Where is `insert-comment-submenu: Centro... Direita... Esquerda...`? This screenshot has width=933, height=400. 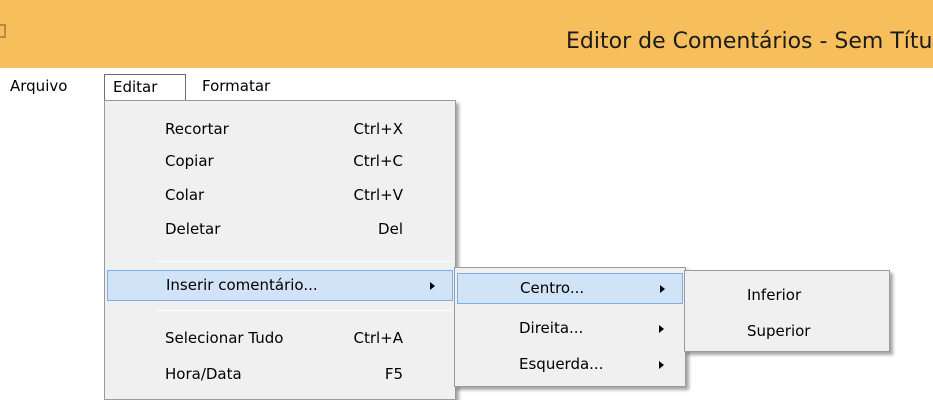
insert-comment-submenu: Centro... Direita... Esquerda... is located at coordinates (570, 327).